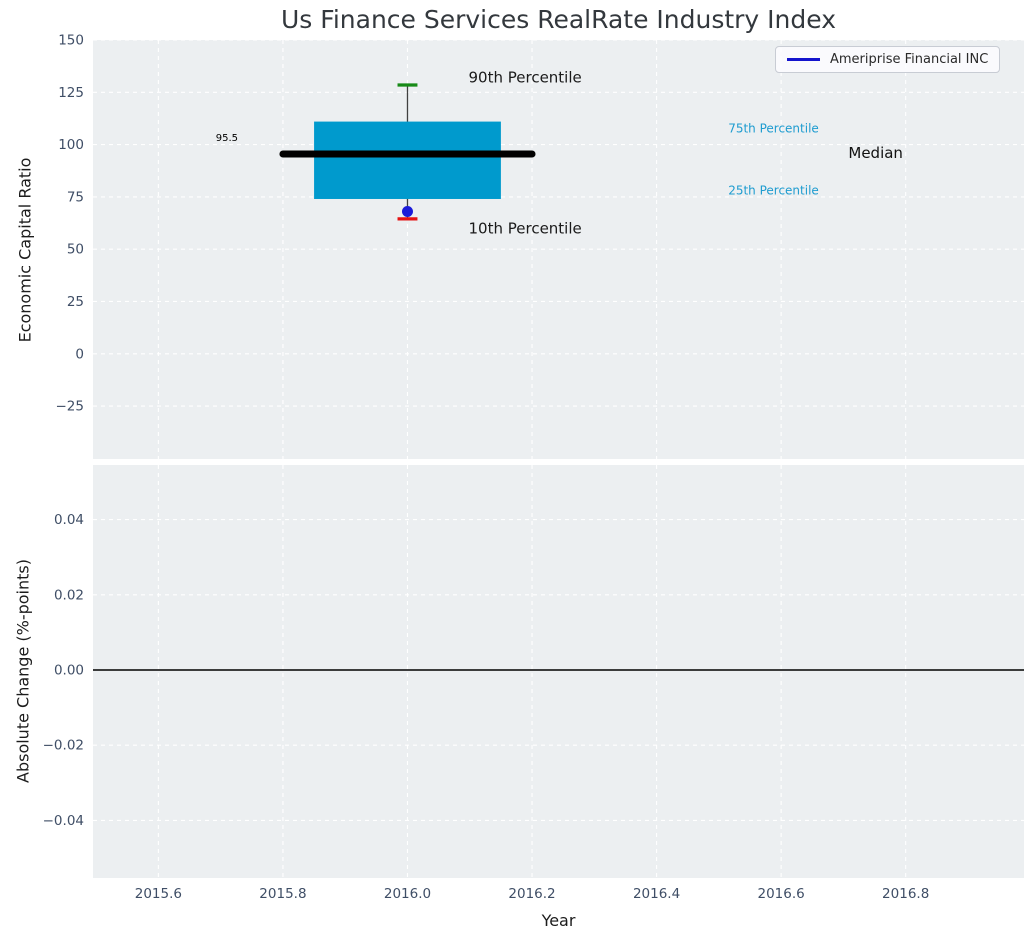 This screenshot has width=1034, height=942. What do you see at coordinates (75, 302) in the screenshot?
I see `y-tick-label-top: 25` at bounding box center [75, 302].